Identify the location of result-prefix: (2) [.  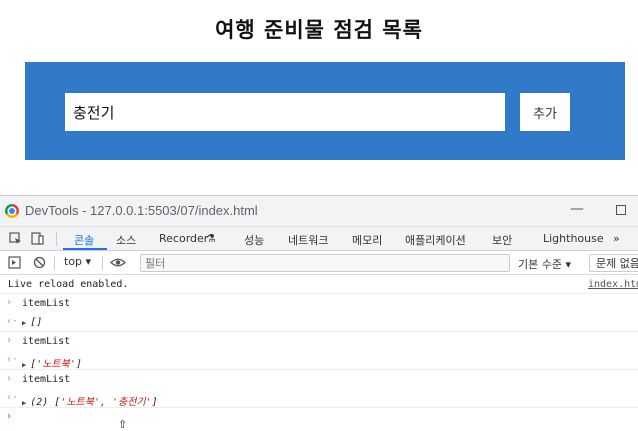
(45, 402).